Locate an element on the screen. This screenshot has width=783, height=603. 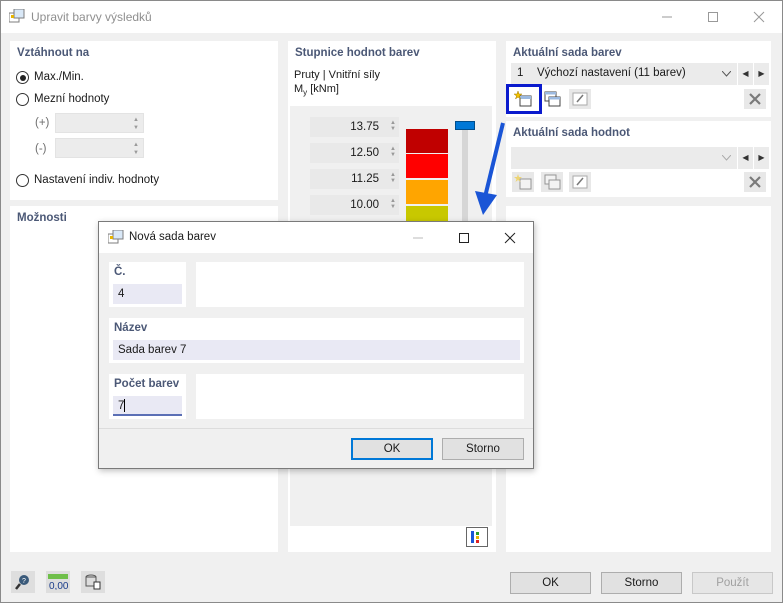
number-label: Č. is located at coordinates (120, 272).